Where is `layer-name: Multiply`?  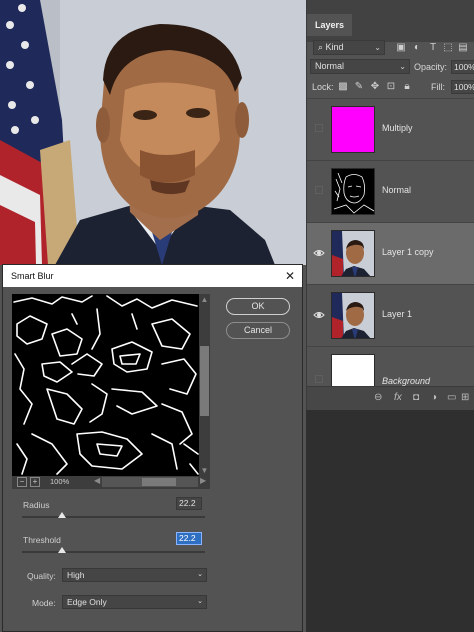
layer-name: Multiply is located at coordinates (397, 128).